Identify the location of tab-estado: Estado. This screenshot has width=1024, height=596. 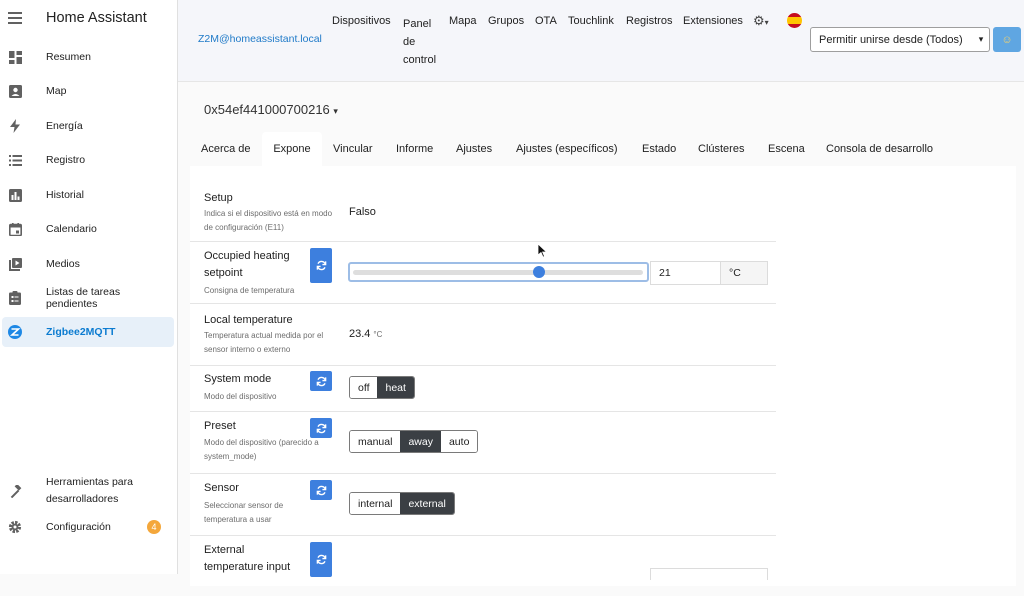
(659, 149).